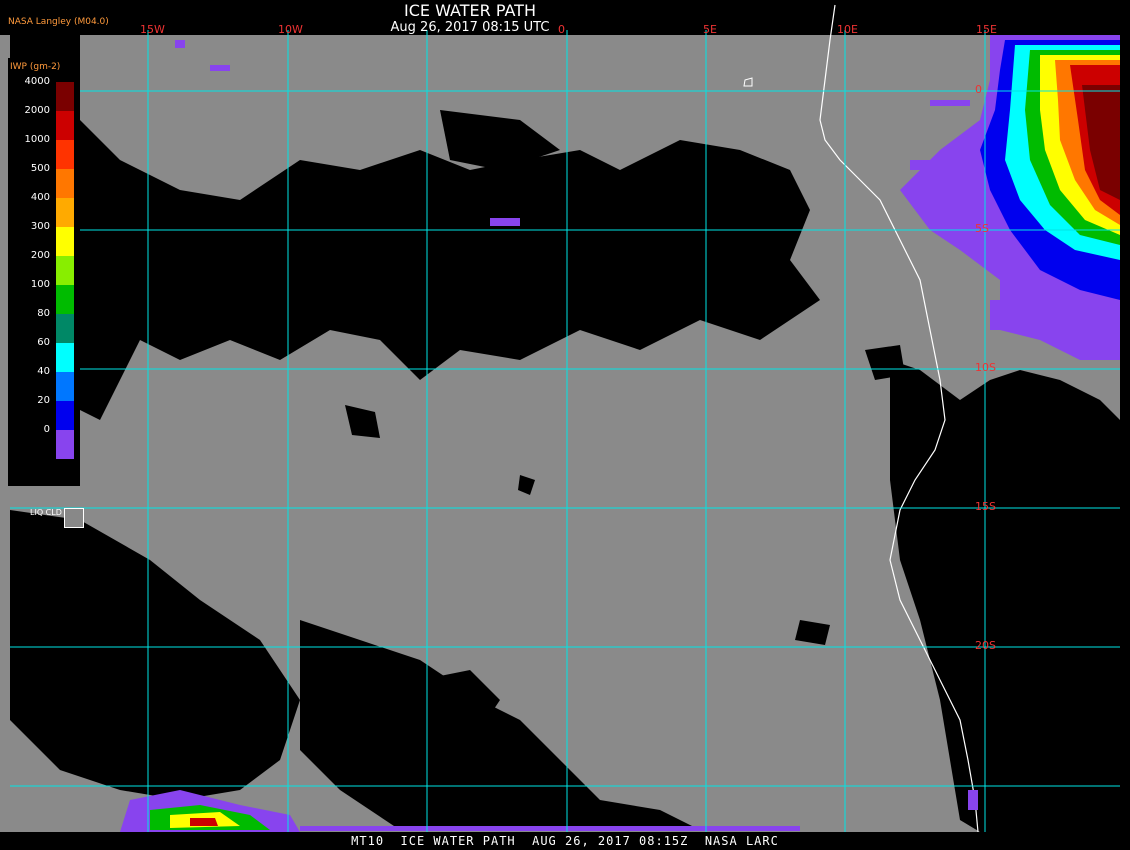 The image size is (1130, 850). I want to click on legend-value: 200, so click(40, 255).